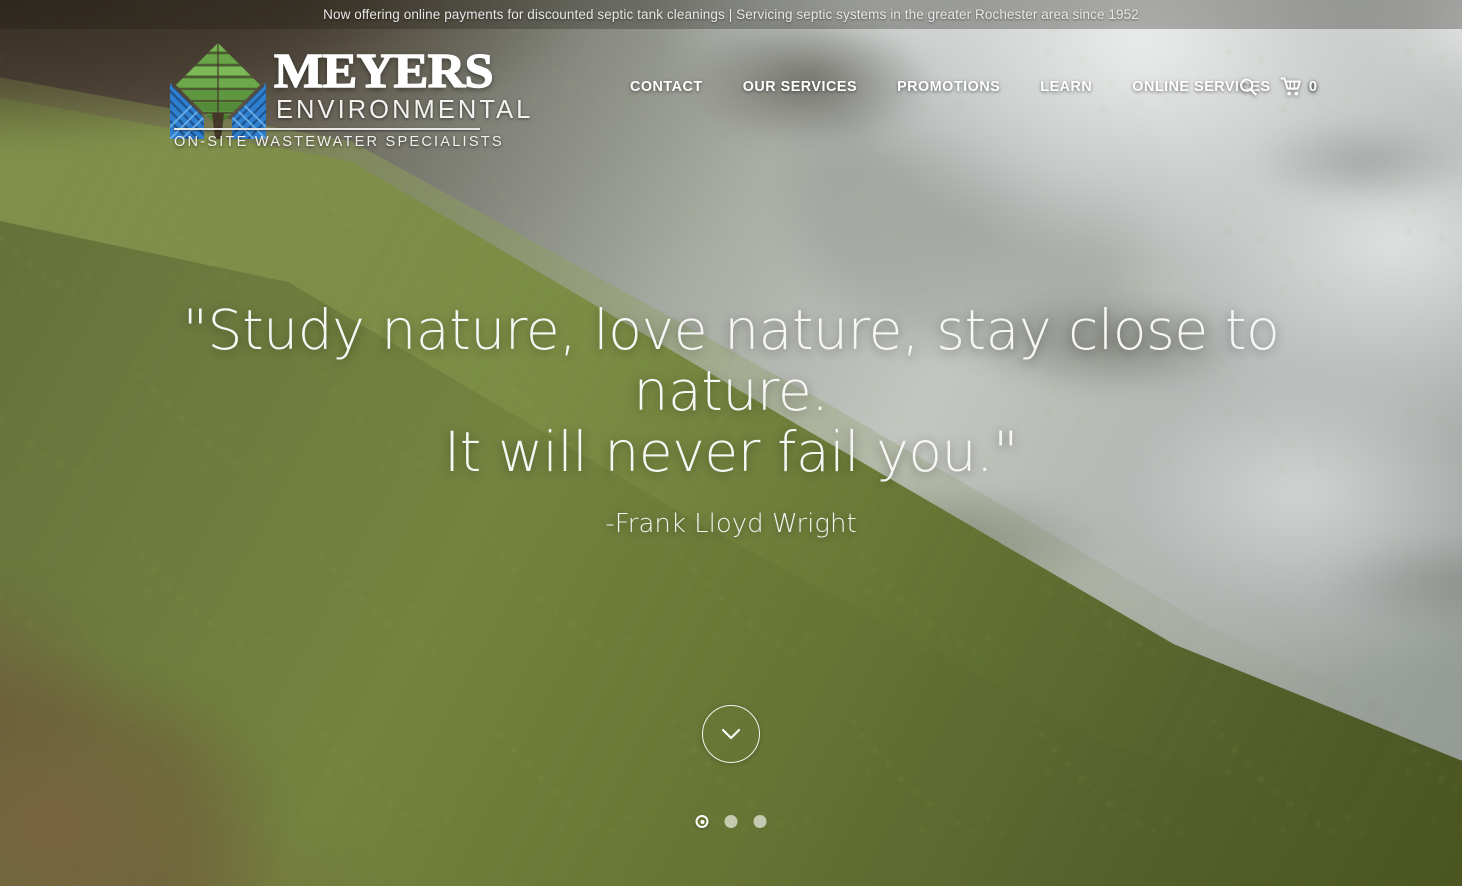 This screenshot has height=886, width=1462. What do you see at coordinates (405, 110) in the screenshot?
I see `brand-subtitle: ENVIRONMENTAL` at bounding box center [405, 110].